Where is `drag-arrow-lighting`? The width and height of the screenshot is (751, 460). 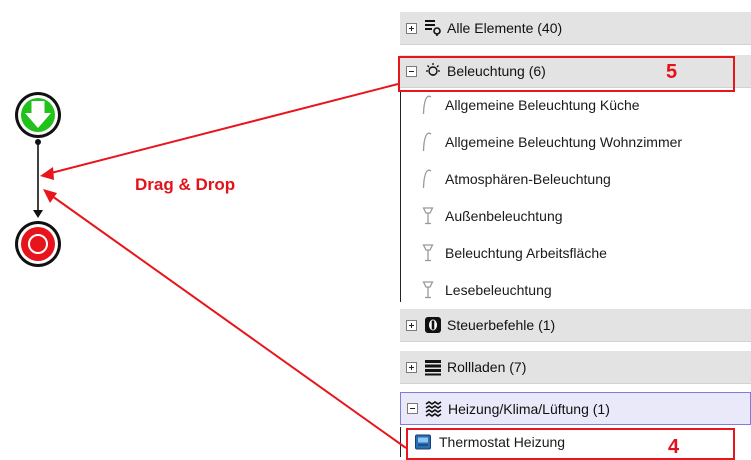 drag-arrow-lighting is located at coordinates (224, 128).